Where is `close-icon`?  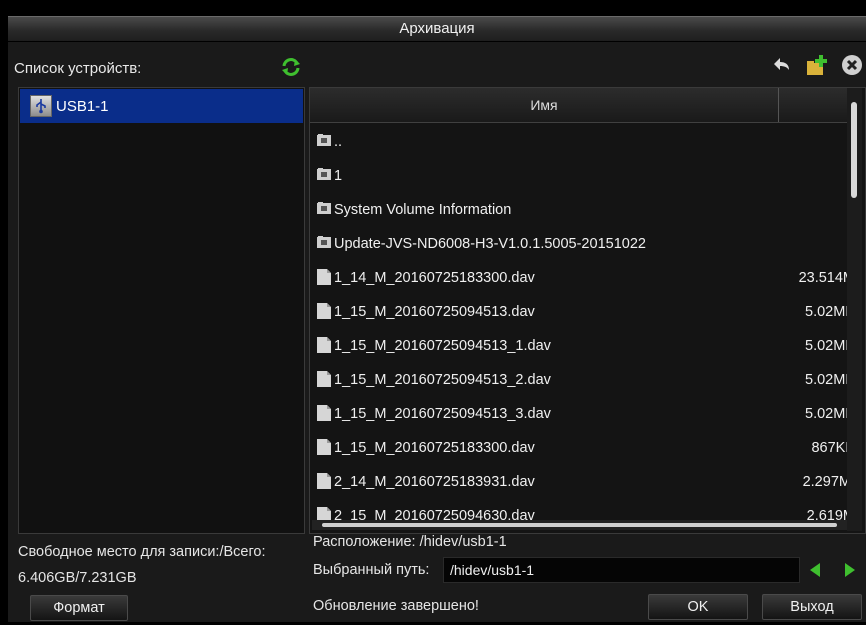 close-icon is located at coordinates (852, 65).